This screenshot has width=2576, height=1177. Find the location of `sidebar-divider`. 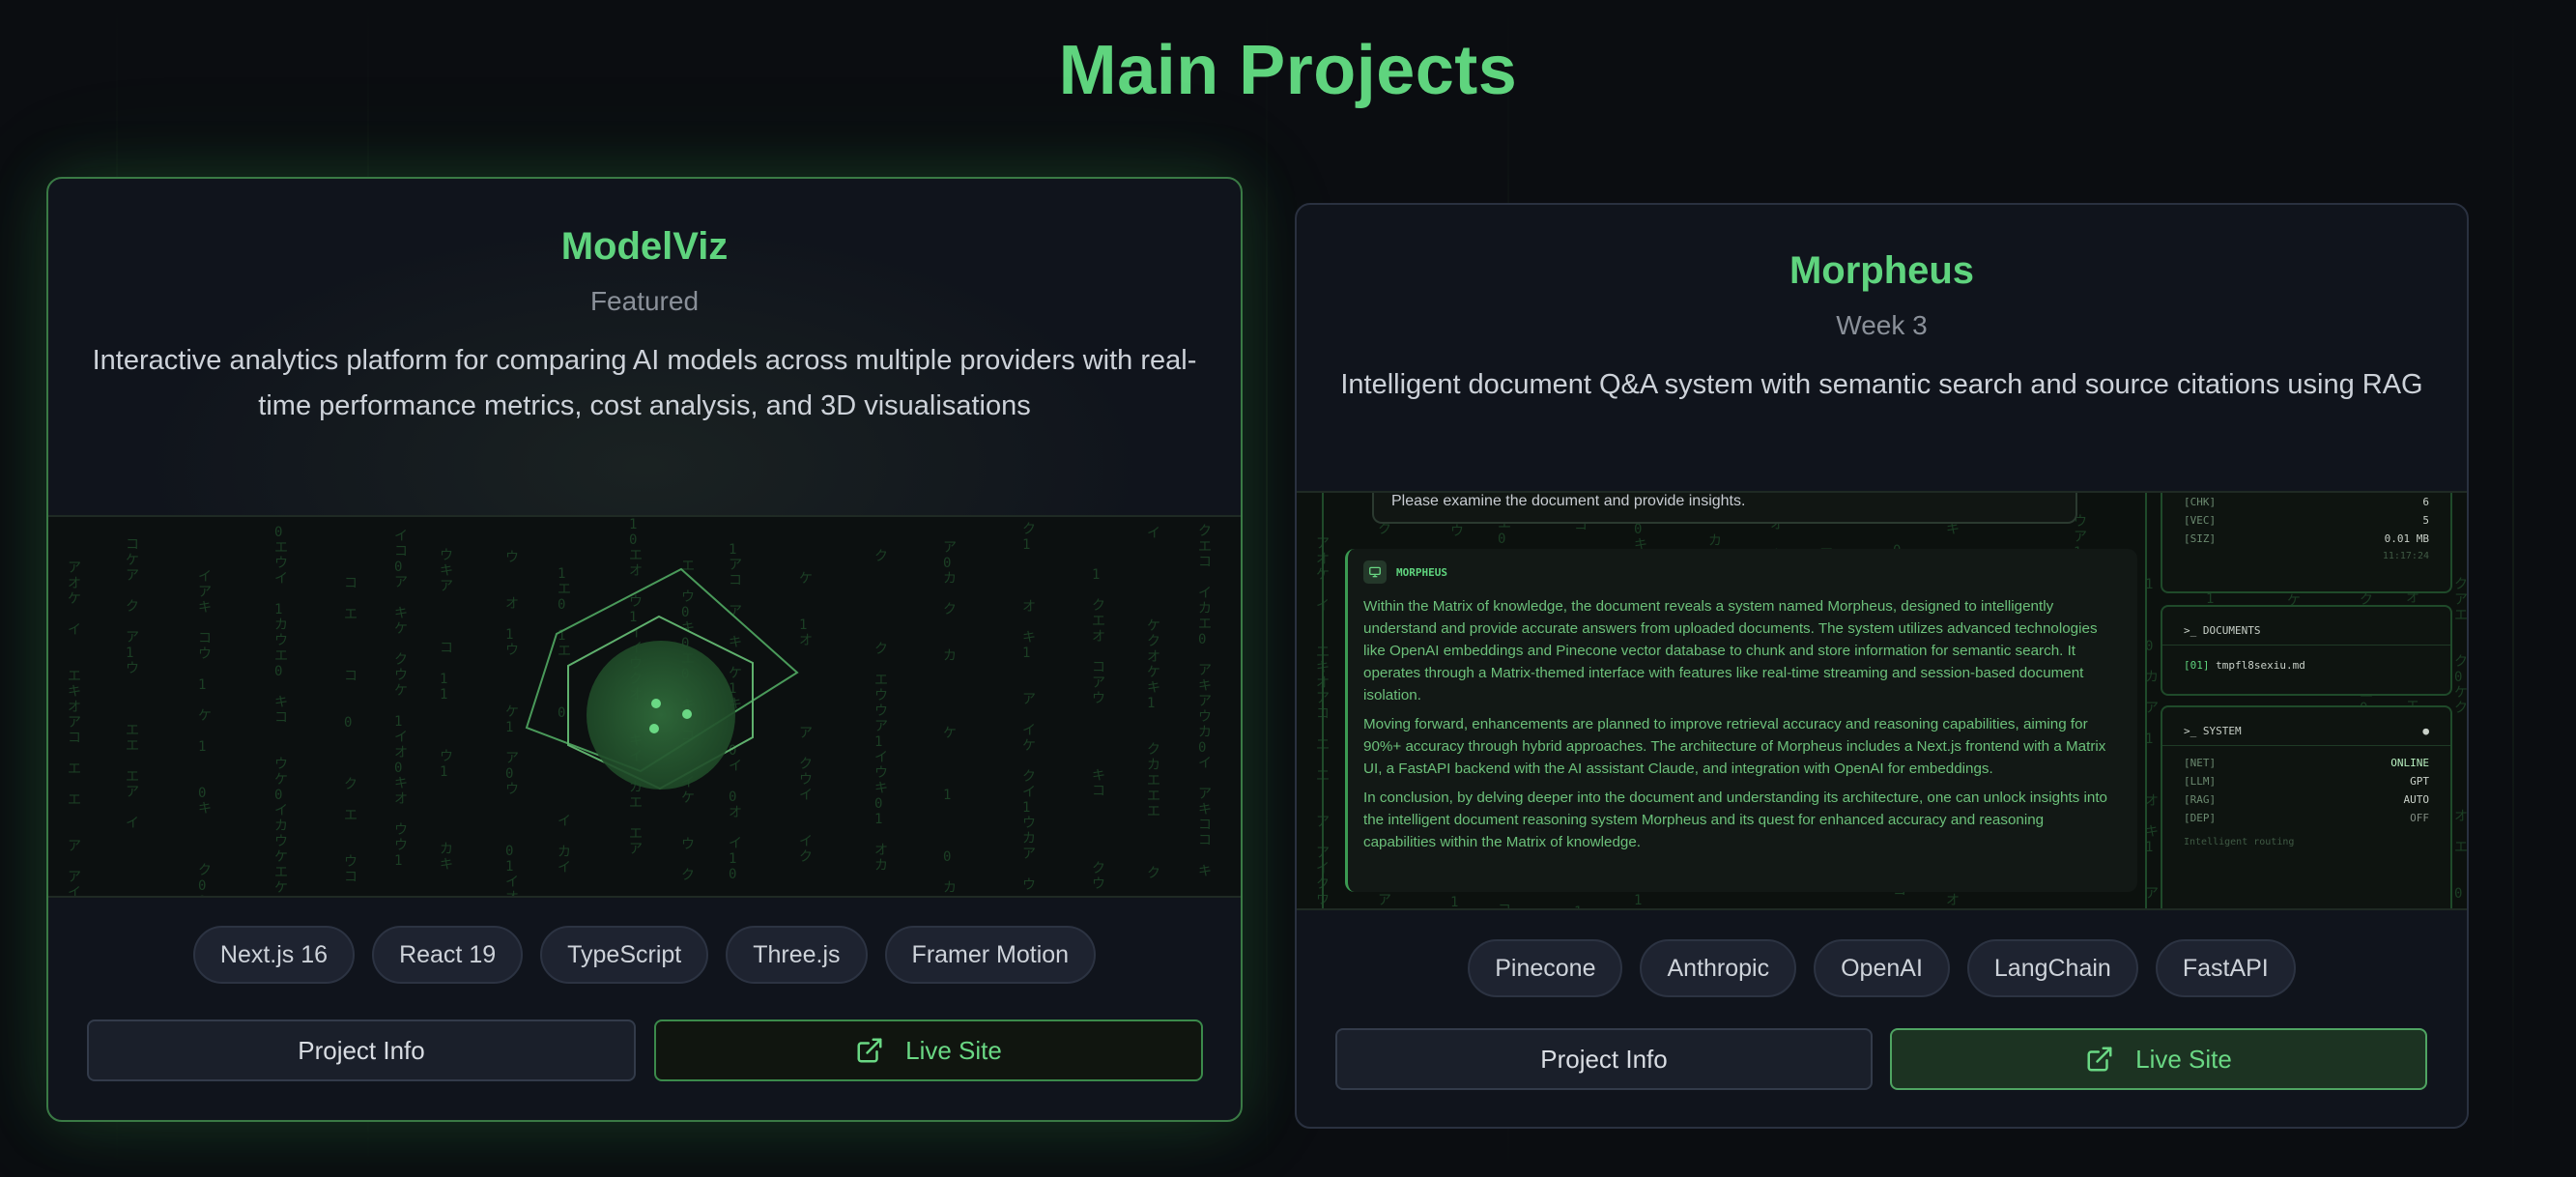

sidebar-divider is located at coordinates (2147, 700).